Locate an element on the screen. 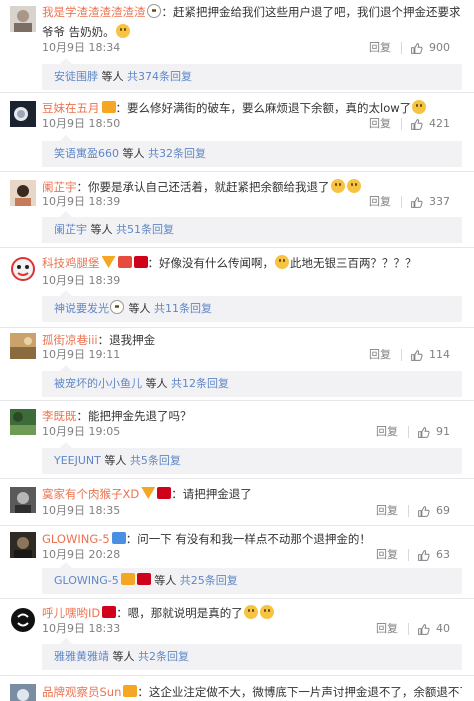 The width and height of the screenshot is (474, 701). comment-username: 李既既 is located at coordinates (59, 416).